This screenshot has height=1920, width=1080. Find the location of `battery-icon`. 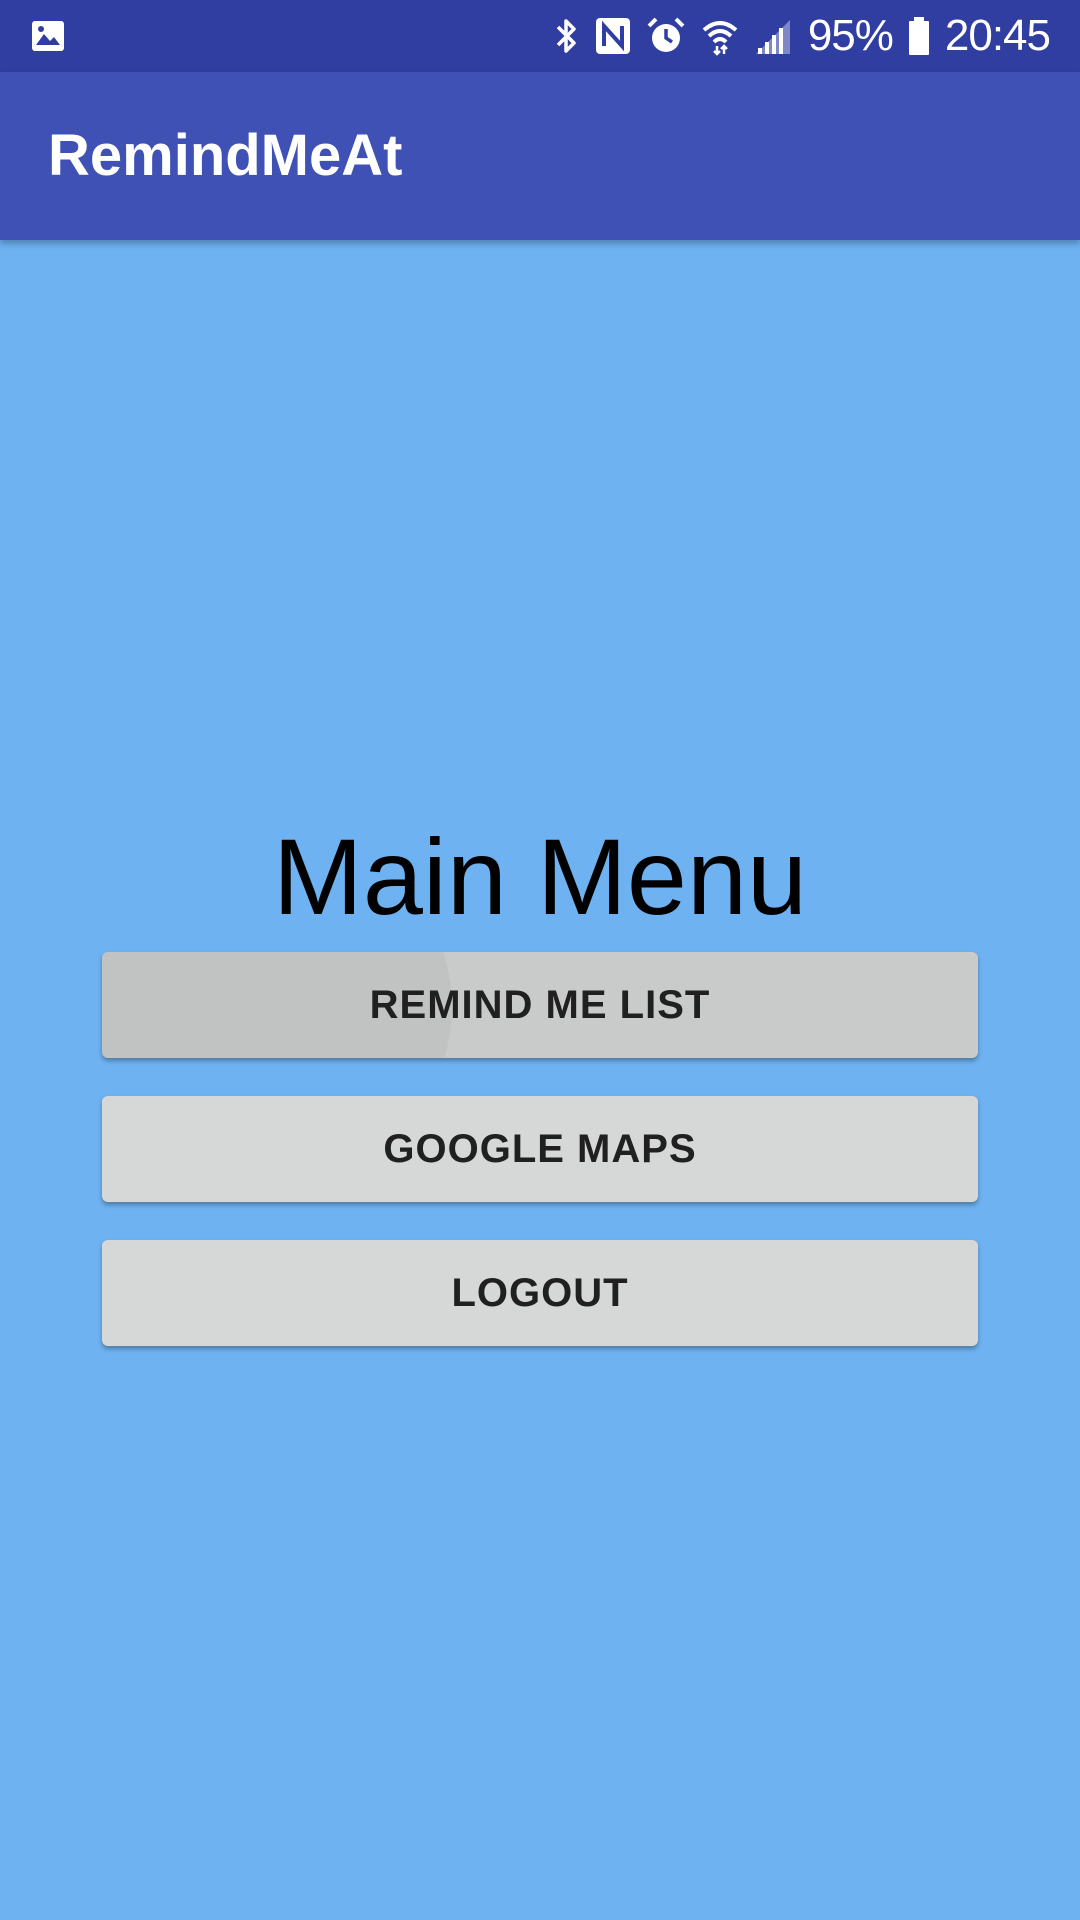

battery-icon is located at coordinates (919, 36).